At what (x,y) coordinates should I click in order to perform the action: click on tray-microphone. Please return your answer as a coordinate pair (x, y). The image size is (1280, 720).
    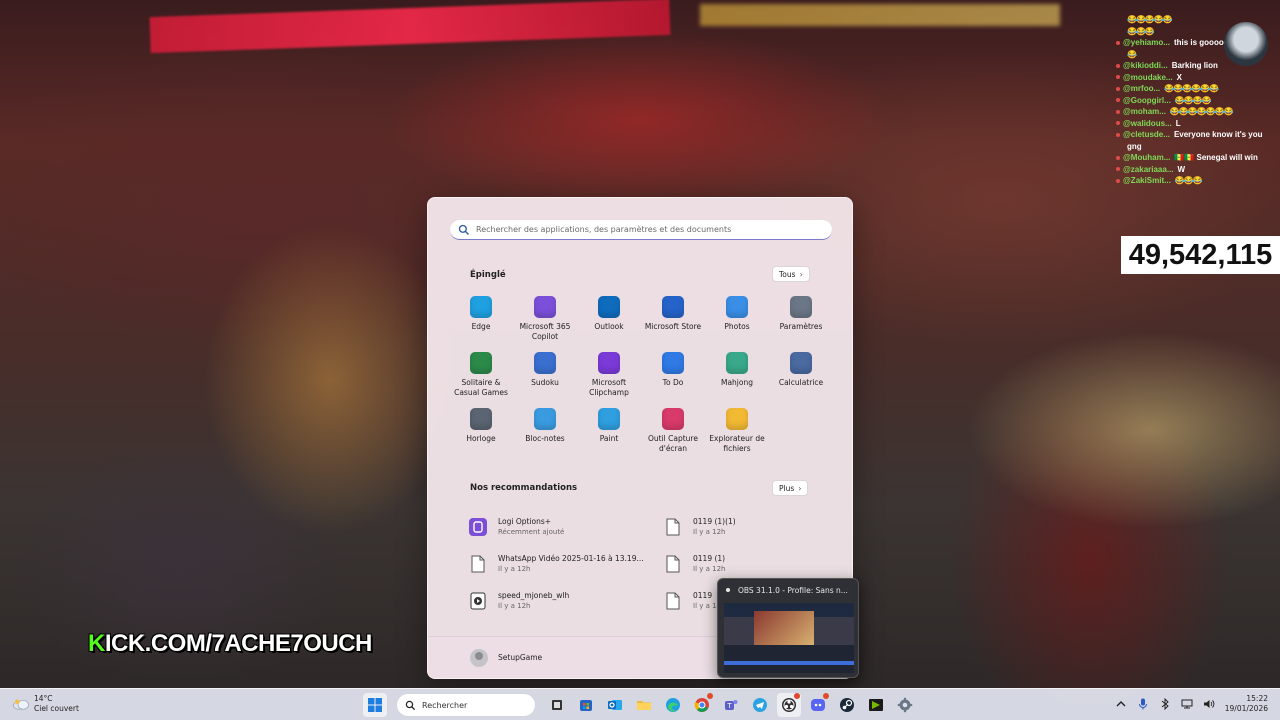
    Looking at the image, I should click on (1143, 704).